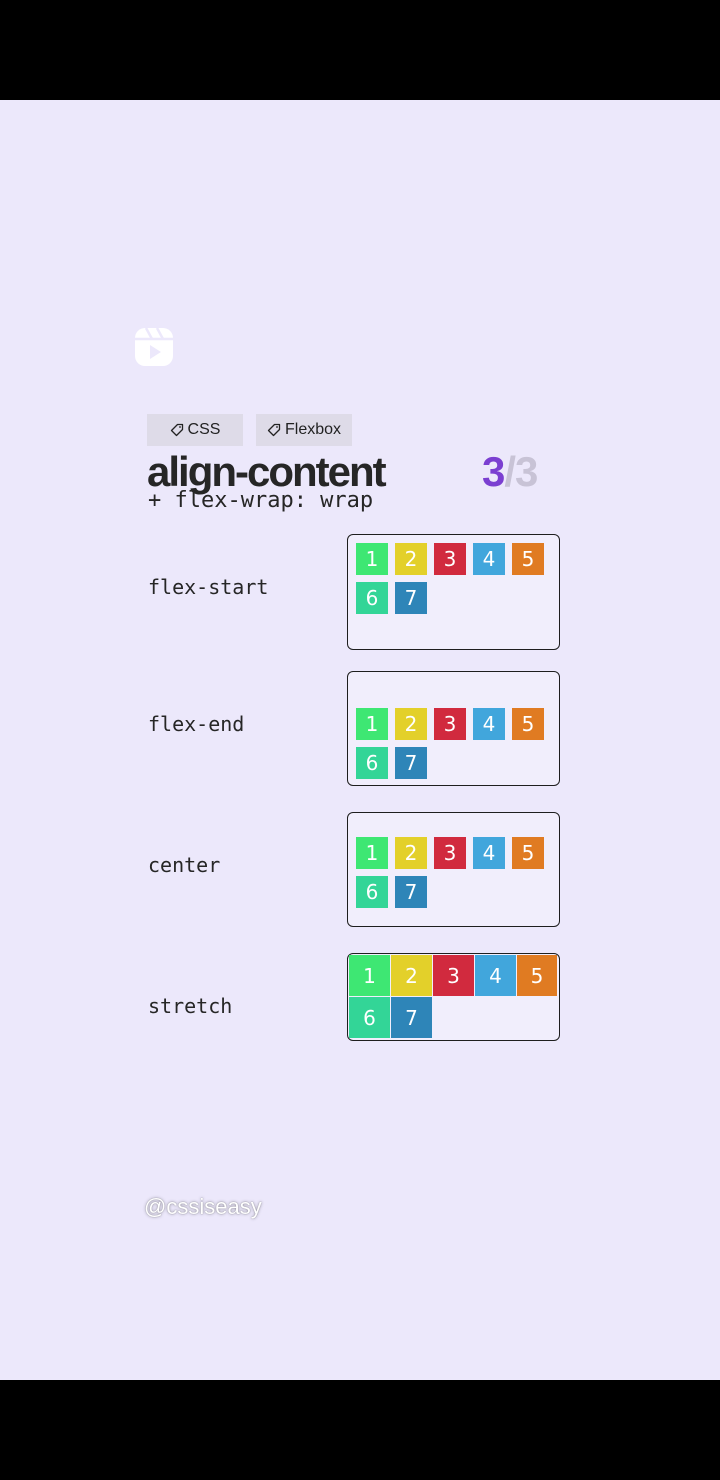 The height and width of the screenshot is (1480, 720). Describe the element at coordinates (190, 1006) in the screenshot. I see `row-label-stretch: stretch` at that location.